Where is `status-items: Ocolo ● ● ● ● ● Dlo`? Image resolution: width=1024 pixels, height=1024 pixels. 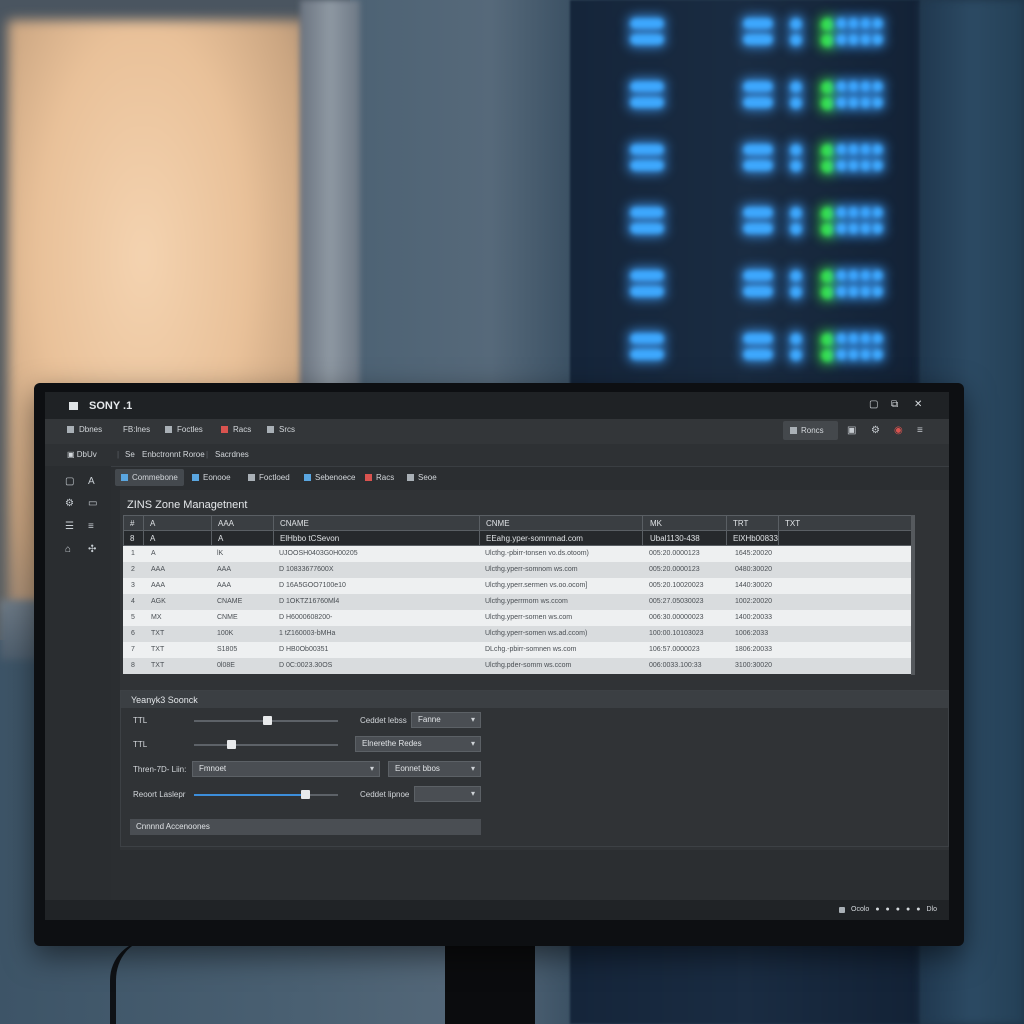 status-items: Ocolo ● ● ● ● ● Dlo is located at coordinates (888, 909).